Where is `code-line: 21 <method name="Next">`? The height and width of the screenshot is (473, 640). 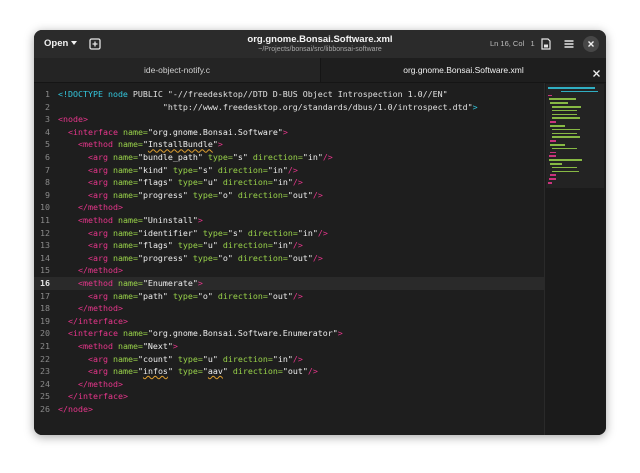 code-line: 21 <method name="Next"> is located at coordinates (289, 346).